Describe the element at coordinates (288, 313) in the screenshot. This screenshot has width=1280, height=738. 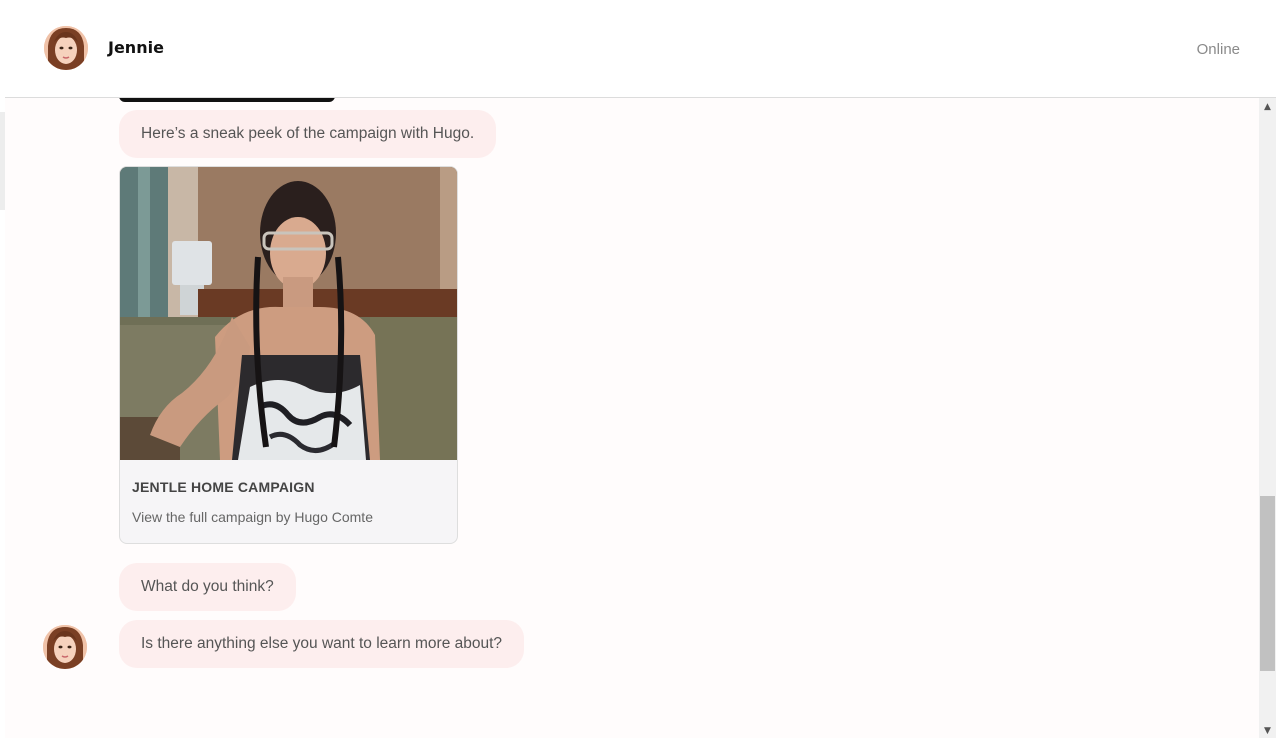
I see `campaign-photo` at that location.